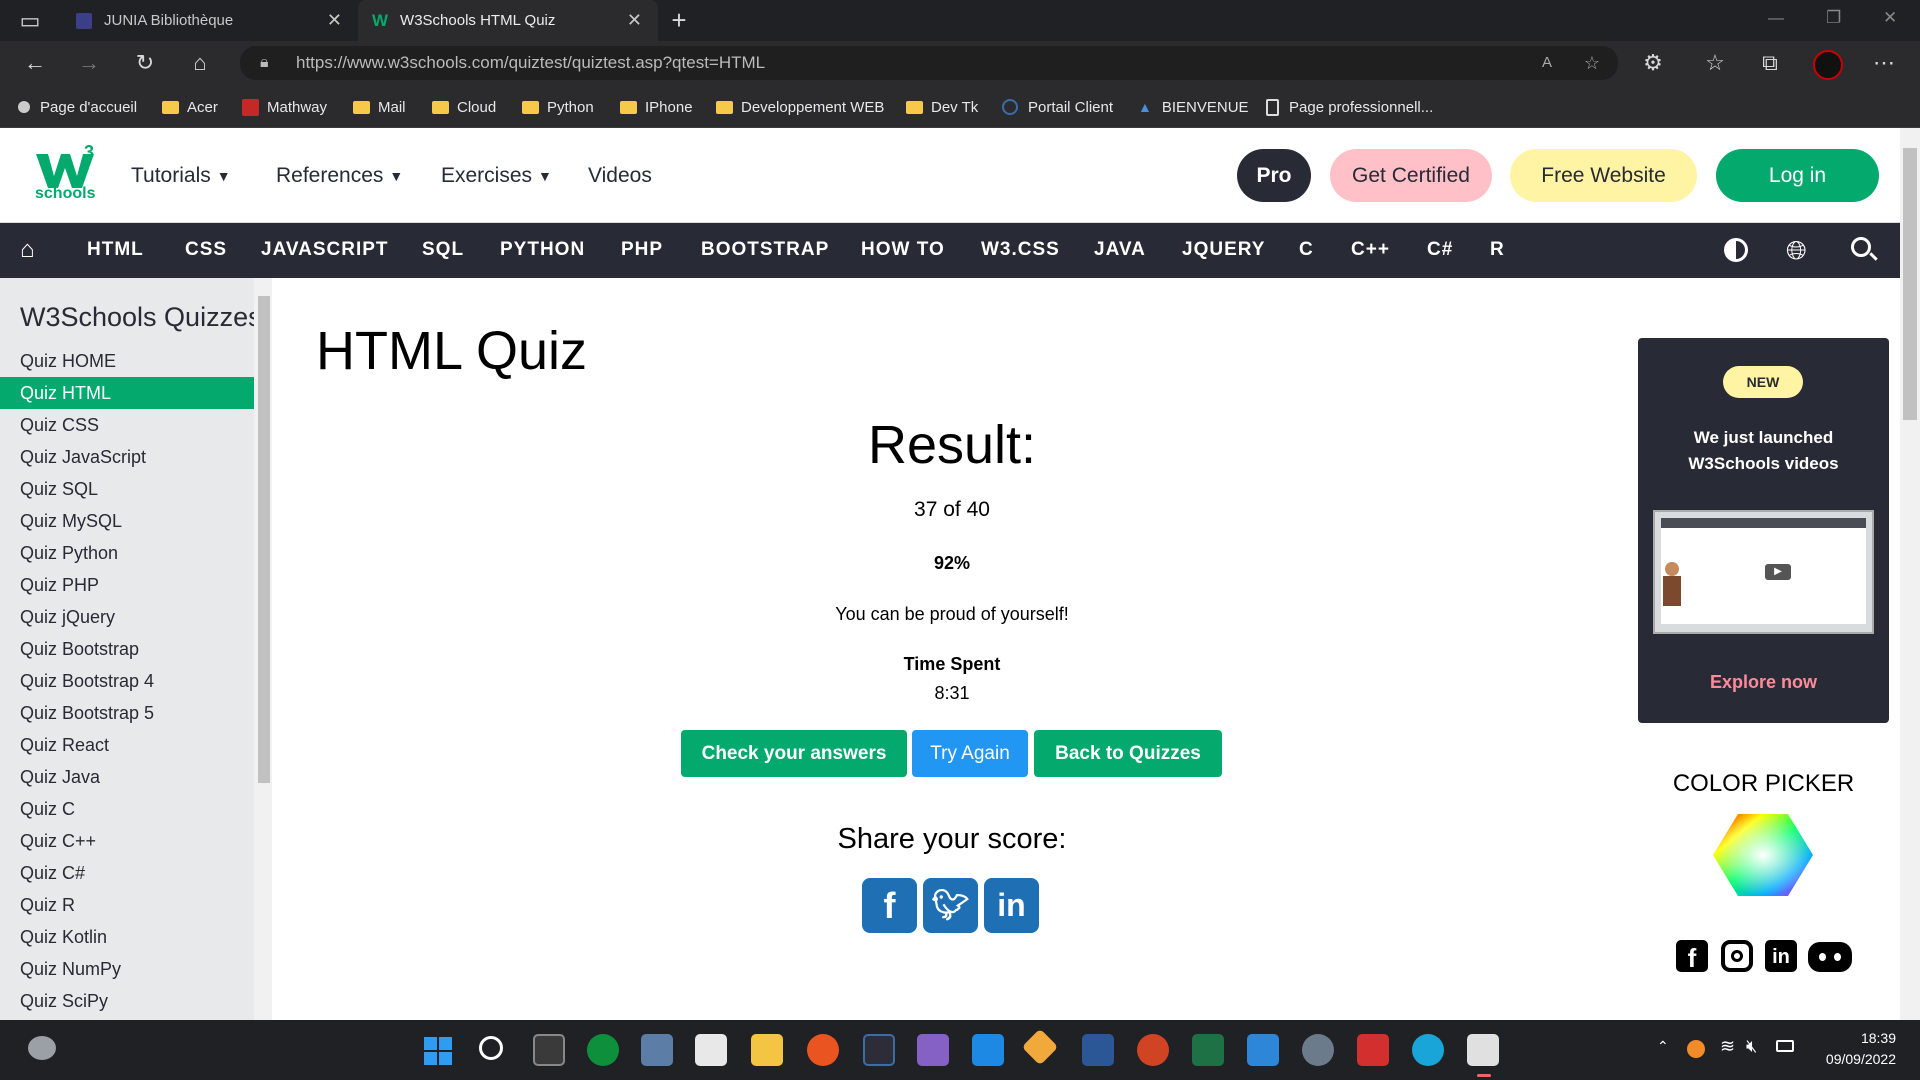 This screenshot has width=1920, height=1080. I want to click on topnav-bootstrap: BOOTSTRAP, so click(765, 250).